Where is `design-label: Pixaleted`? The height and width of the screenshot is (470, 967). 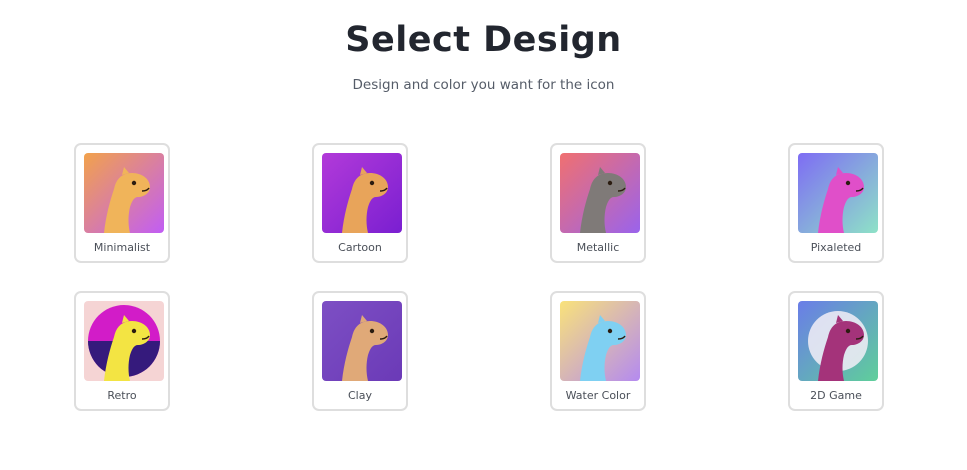 design-label: Pixaleted is located at coordinates (836, 247).